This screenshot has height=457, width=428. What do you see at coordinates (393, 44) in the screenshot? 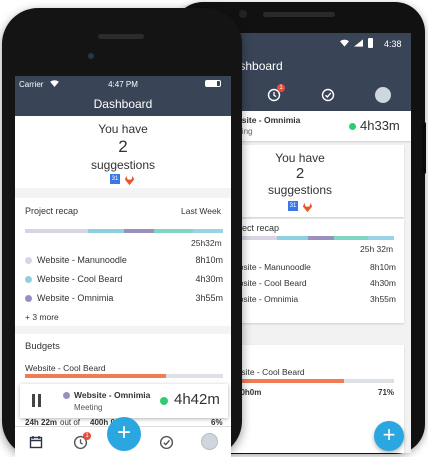
I see `android-status-time: 4:38` at bounding box center [393, 44].